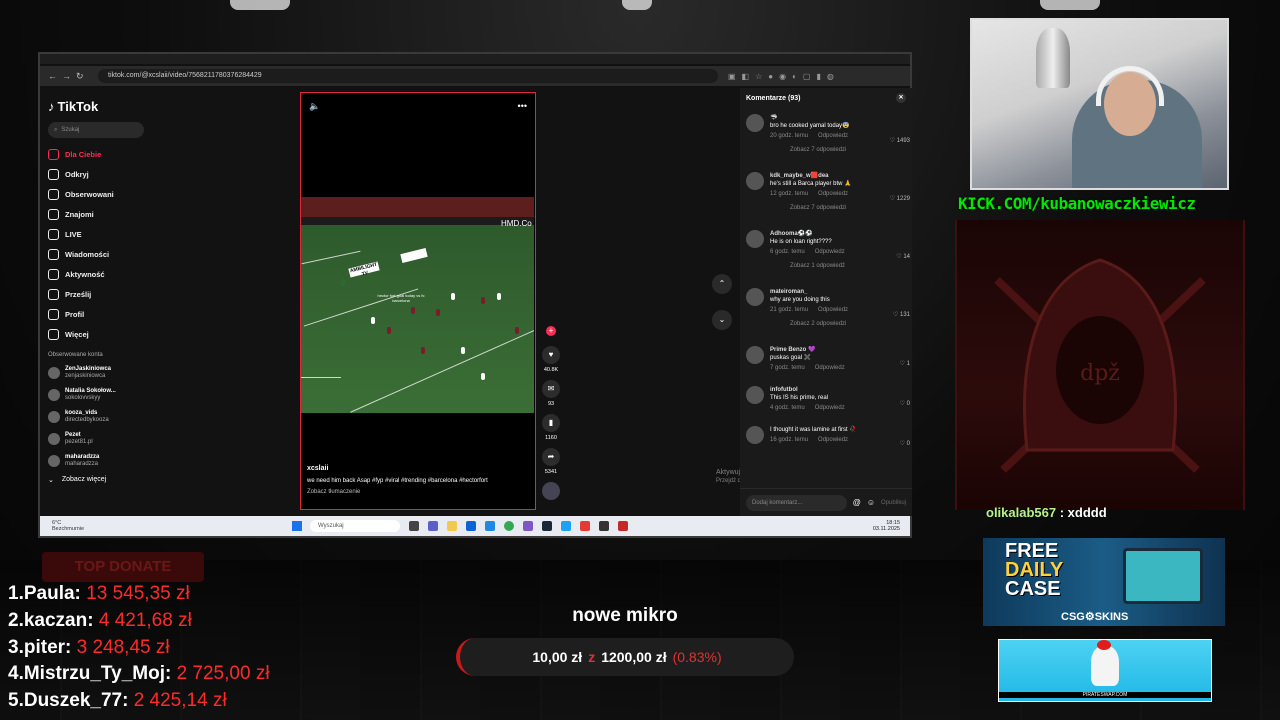 The width and height of the screenshot is (1280, 720). Describe the element at coordinates (551, 423) in the screenshot. I see `bookmark-icon: ▮` at that location.